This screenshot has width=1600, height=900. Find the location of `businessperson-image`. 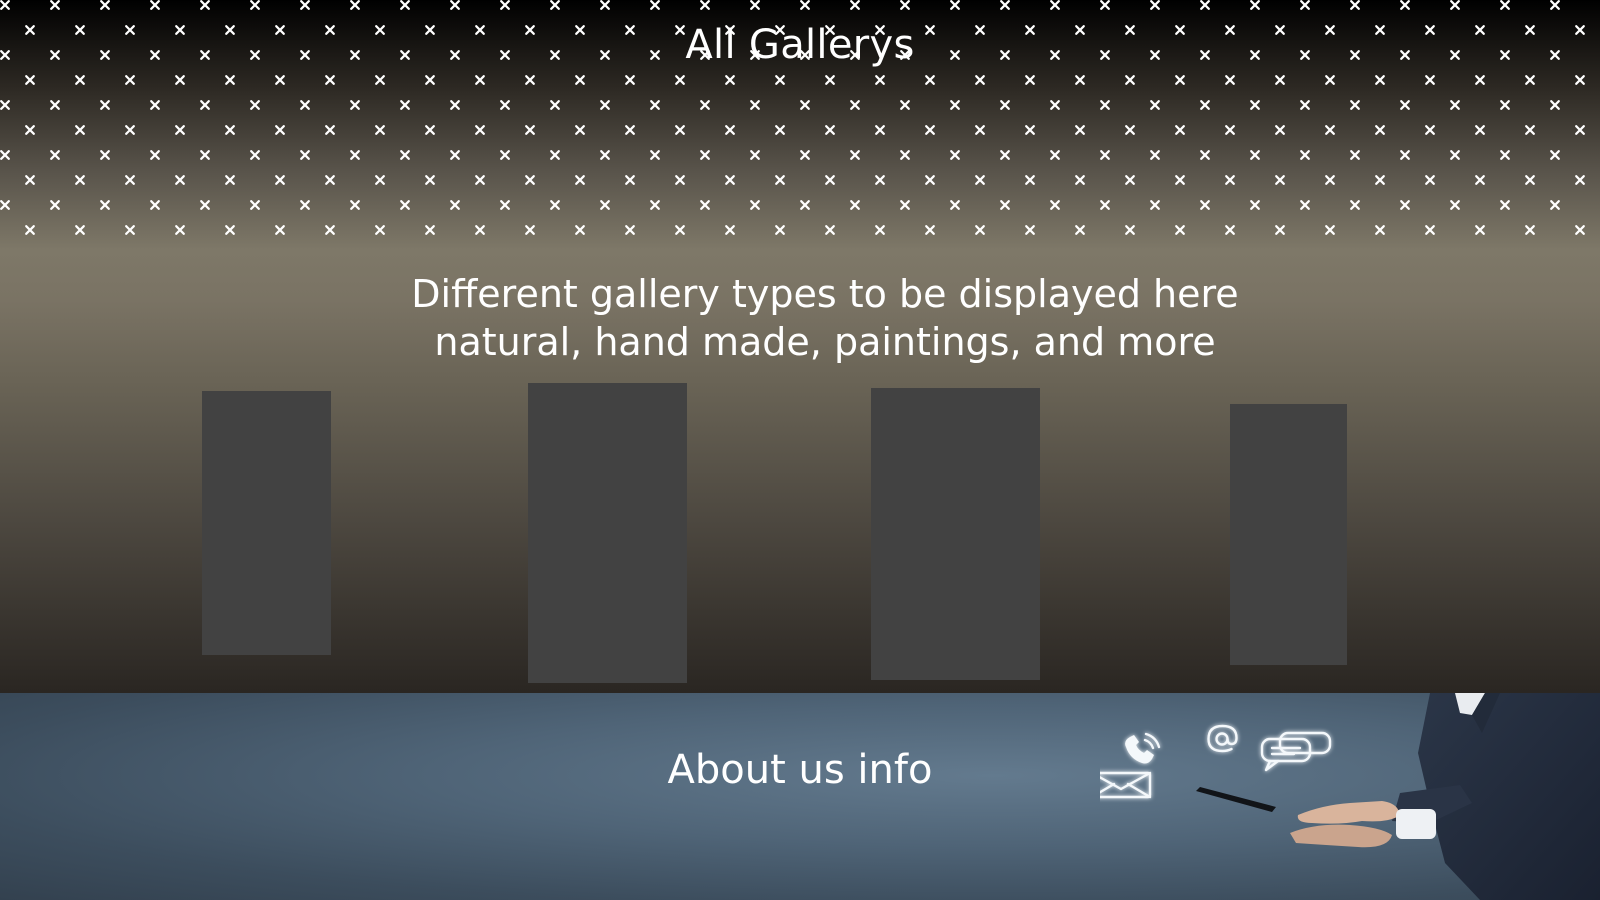

businessperson-image is located at coordinates (1398, 796).